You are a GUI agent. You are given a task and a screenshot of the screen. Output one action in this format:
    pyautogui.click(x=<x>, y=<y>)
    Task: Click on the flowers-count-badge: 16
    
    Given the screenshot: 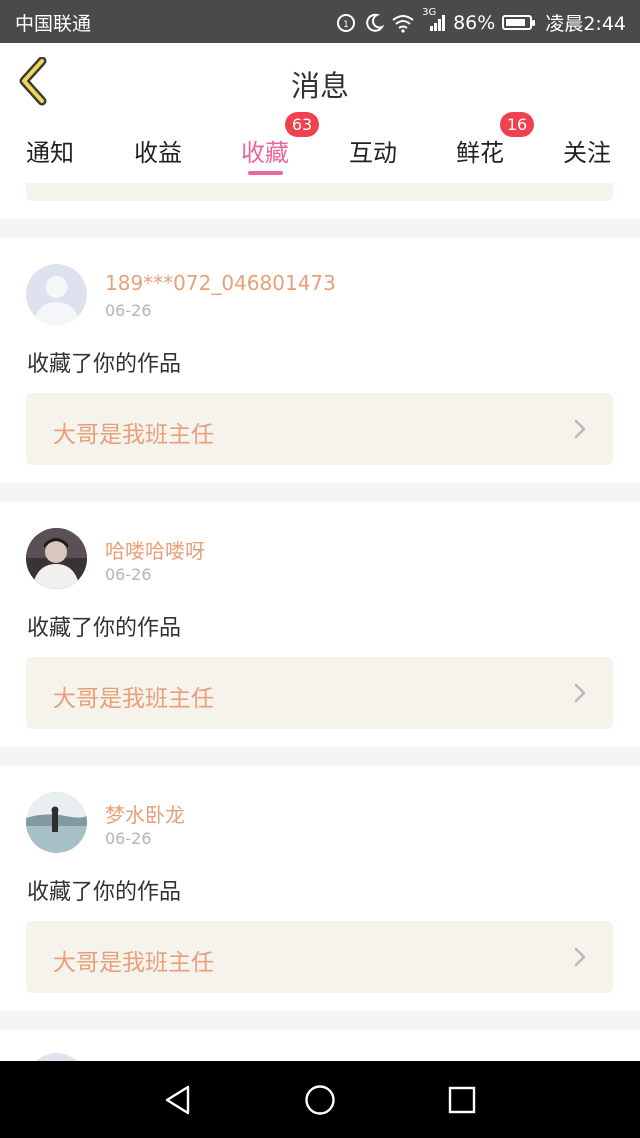 What is the action you would take?
    pyautogui.click(x=517, y=124)
    